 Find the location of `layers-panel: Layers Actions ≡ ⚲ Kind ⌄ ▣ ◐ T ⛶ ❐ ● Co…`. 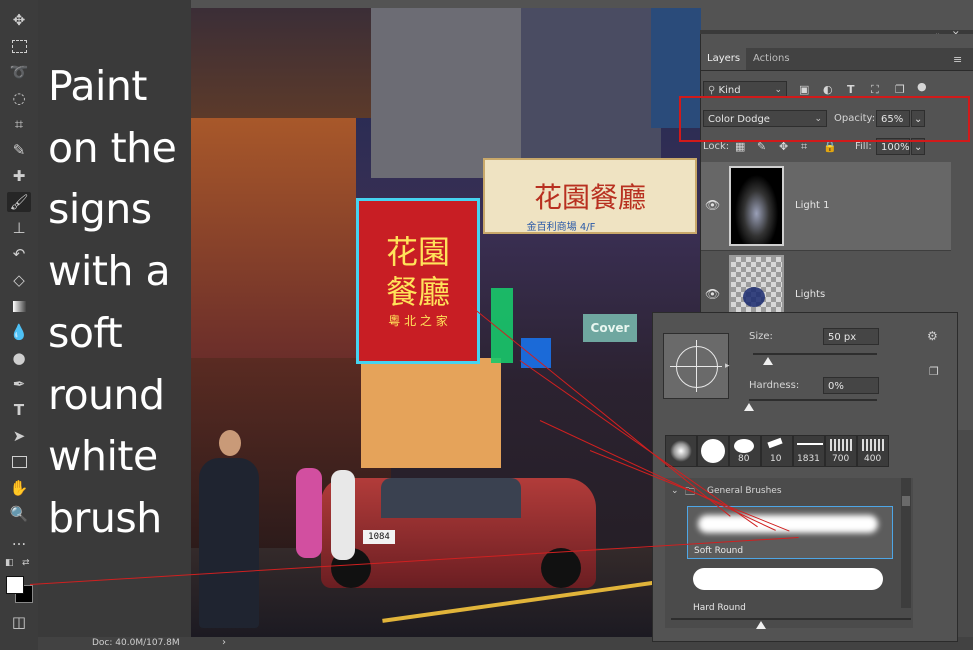

layers-panel: Layers Actions ≡ ⚲ Kind ⌄ ▣ ◐ T ⛶ ❐ ● Co… is located at coordinates (836, 187).